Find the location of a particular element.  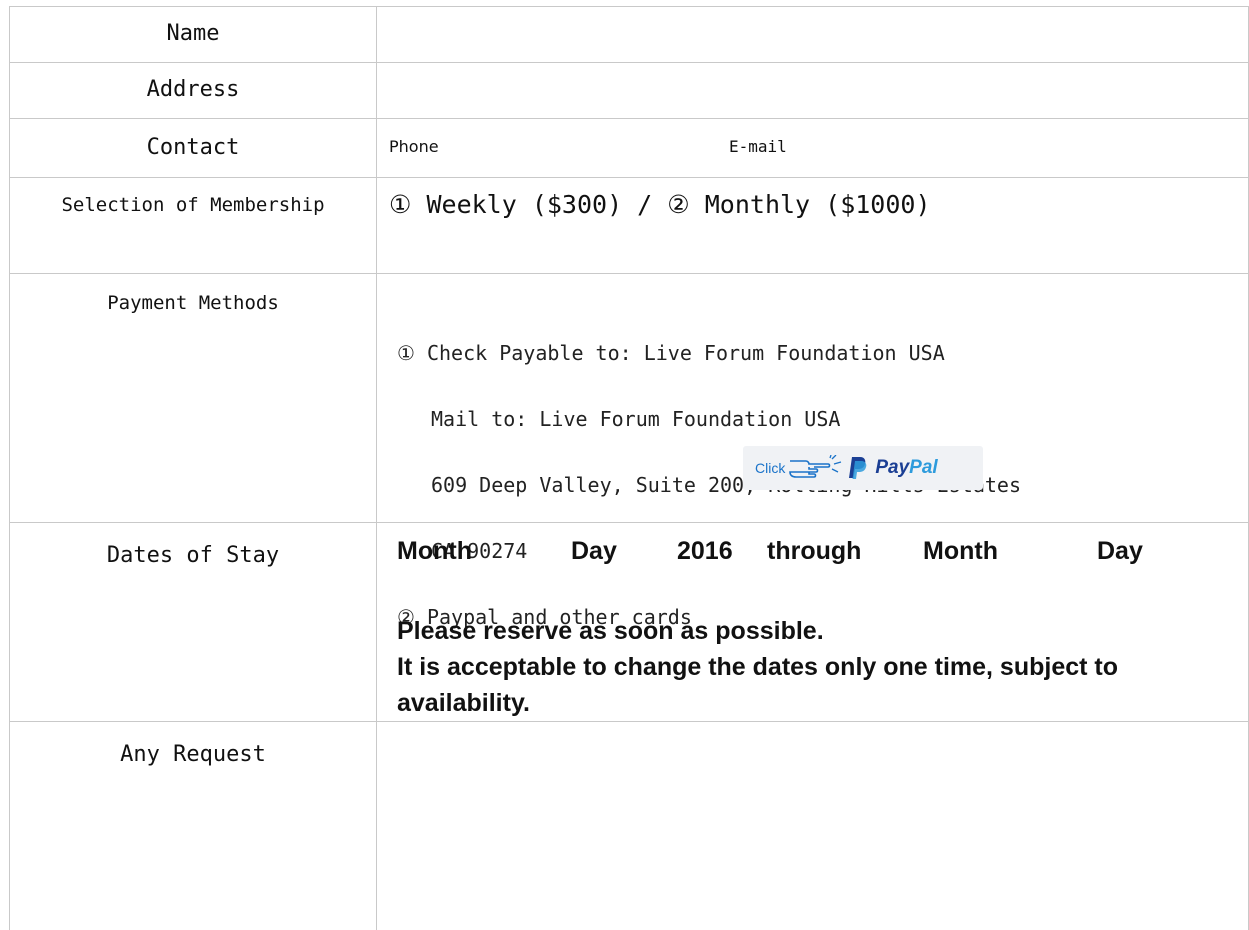

request-label: Any Request is located at coordinates (193, 744).